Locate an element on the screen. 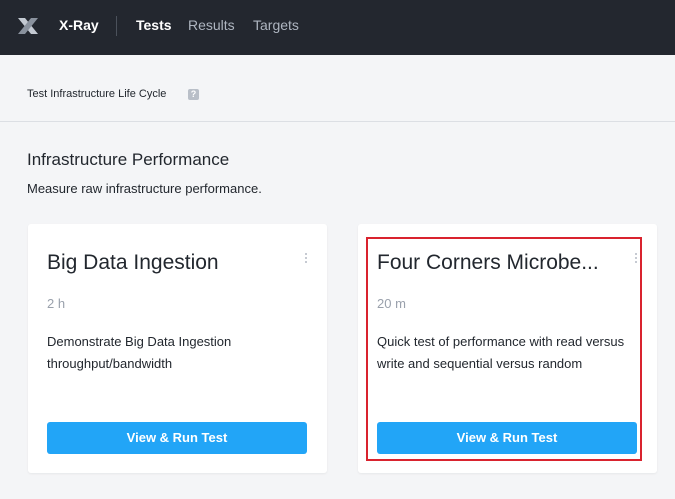  app-name: X-Ray is located at coordinates (79, 25).